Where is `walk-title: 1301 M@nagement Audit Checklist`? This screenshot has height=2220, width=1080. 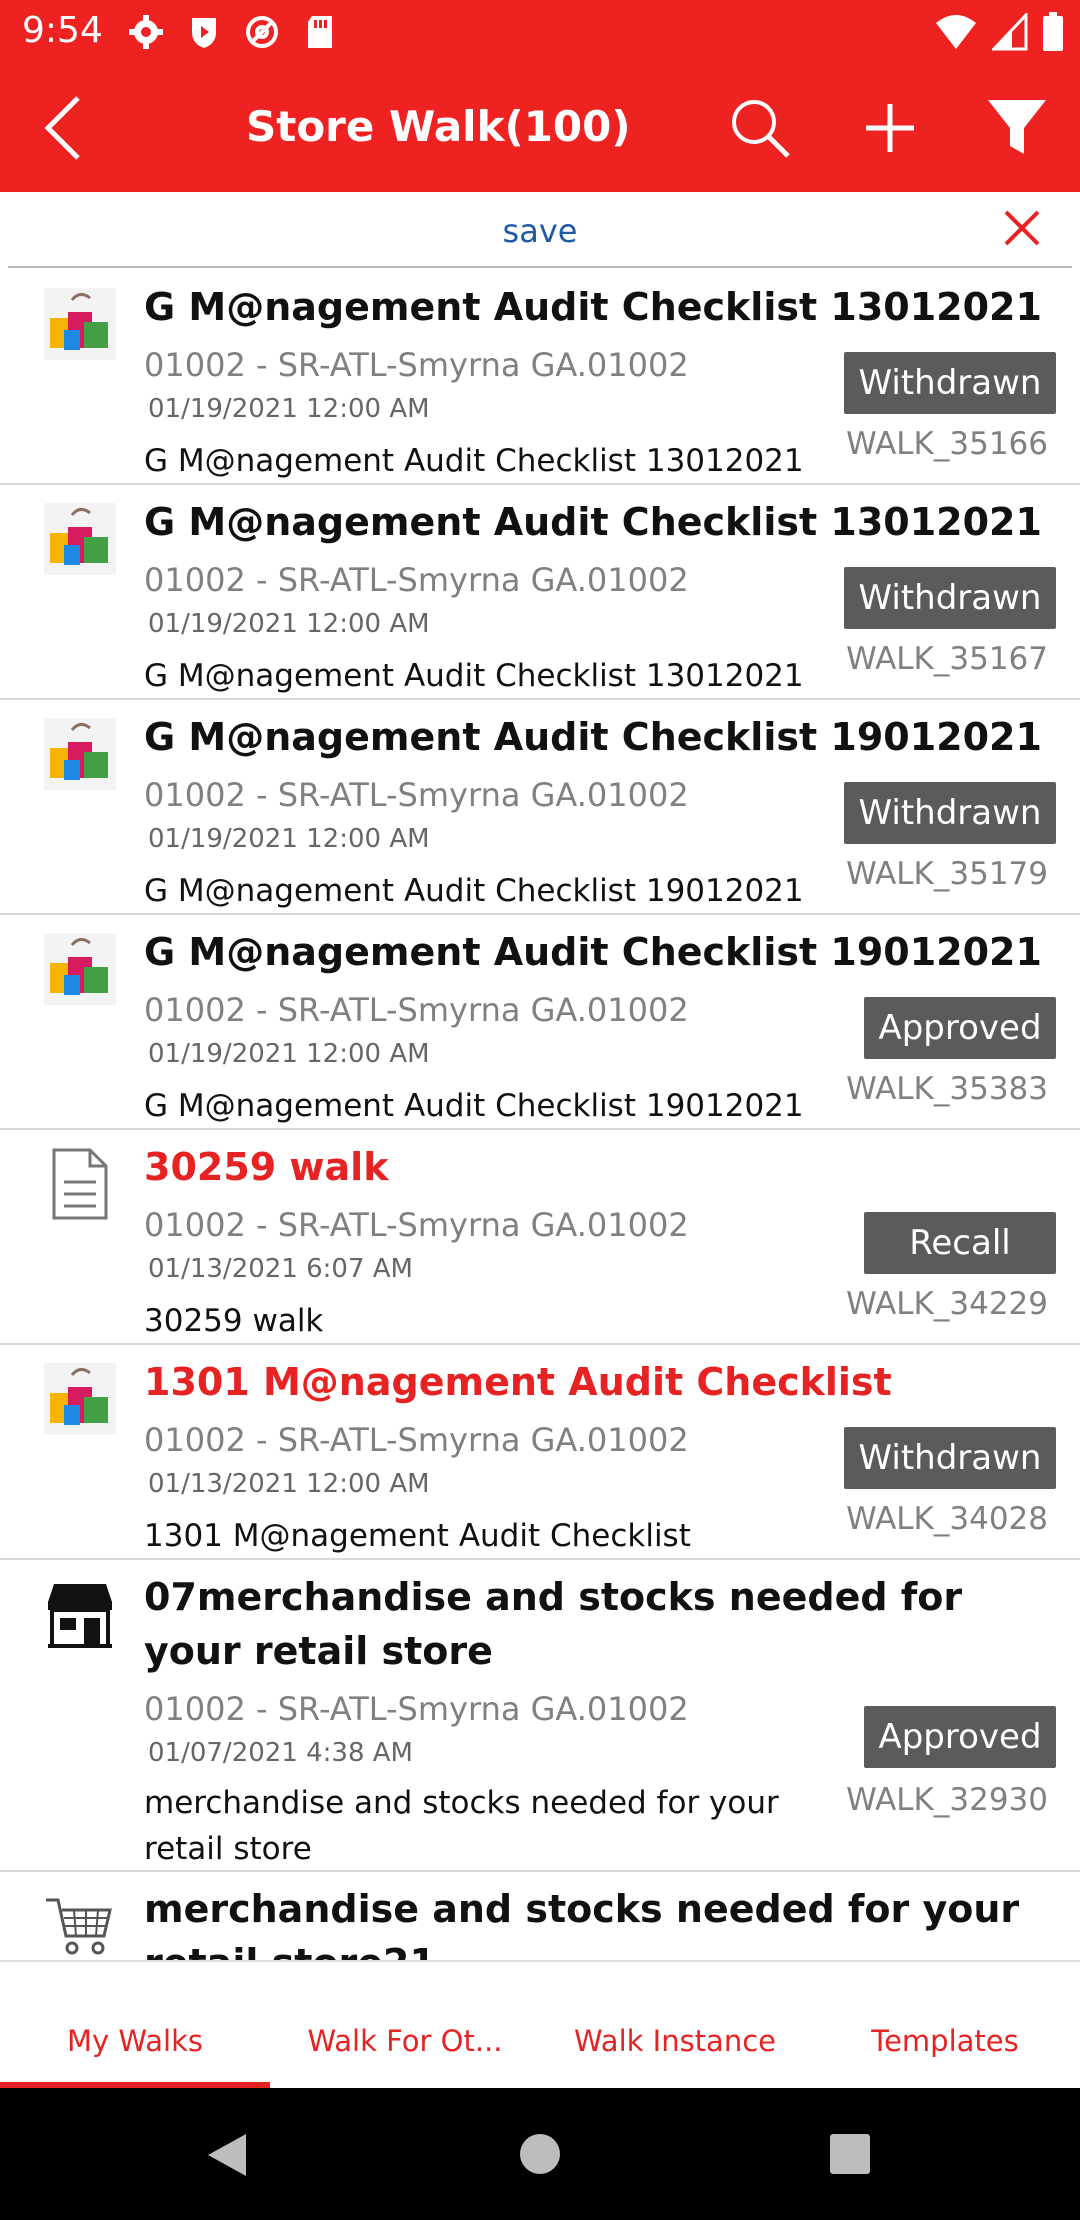 walk-title: 1301 M@nagement Audit Checklist is located at coordinates (518, 1382).